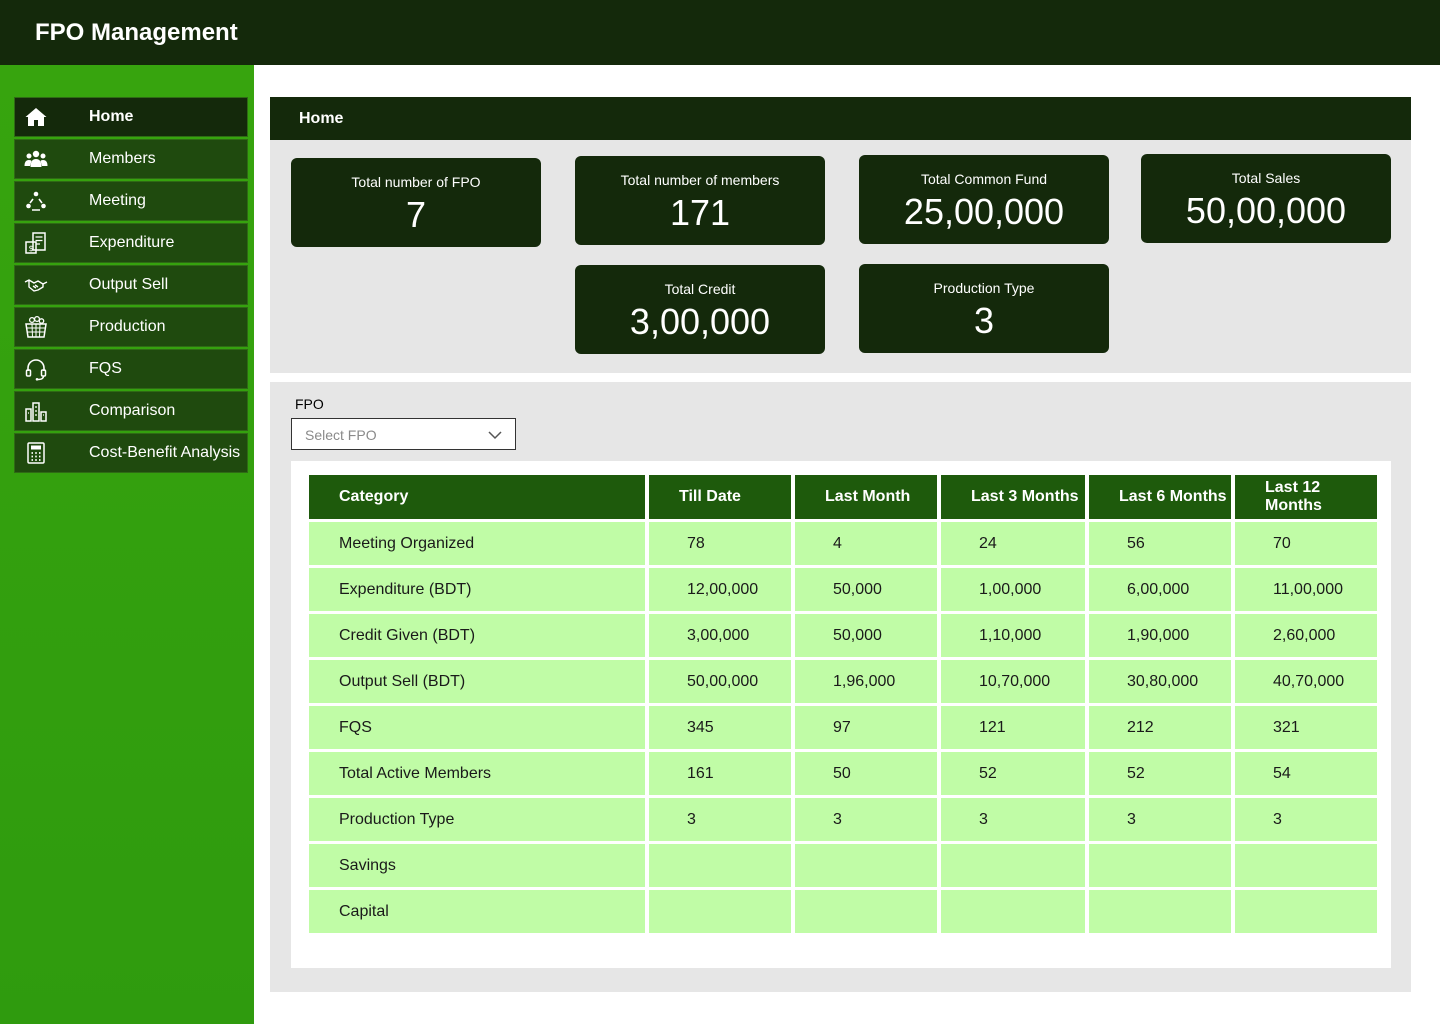 This screenshot has height=1024, width=1440. Describe the element at coordinates (321, 118) in the screenshot. I see `page-title: Home` at that location.